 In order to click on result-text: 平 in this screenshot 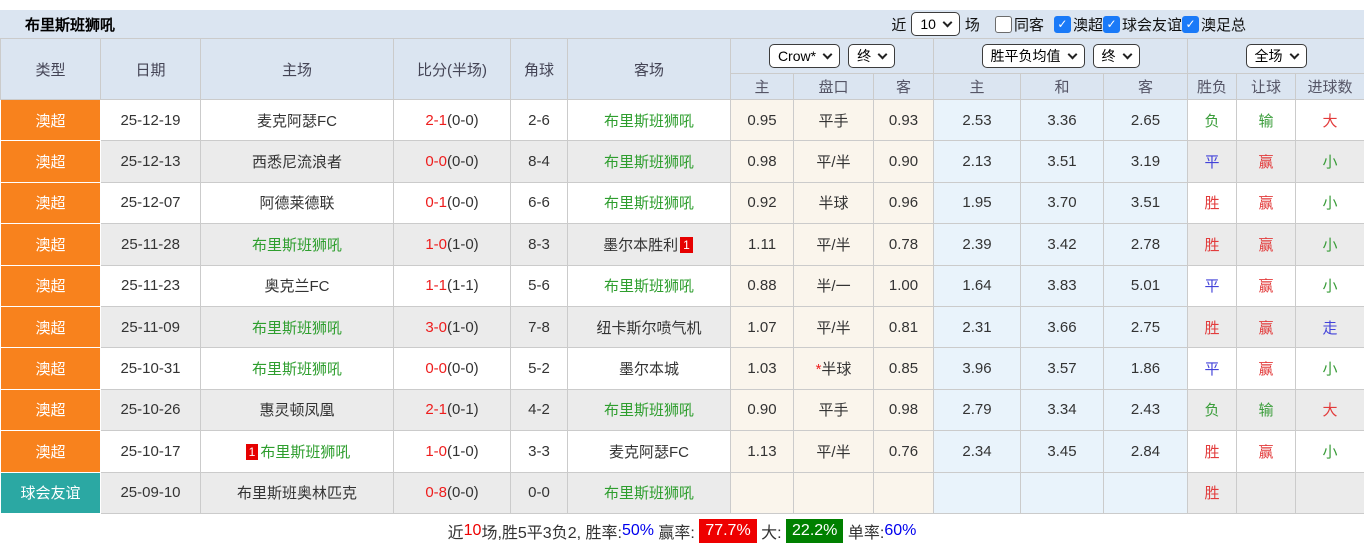, I will do `click(1211, 369)`.